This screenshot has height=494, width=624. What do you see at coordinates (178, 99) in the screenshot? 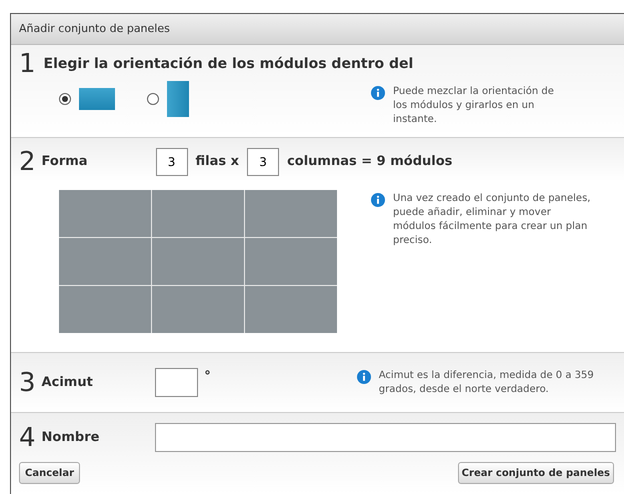
I see `portrait-module-icon` at bounding box center [178, 99].